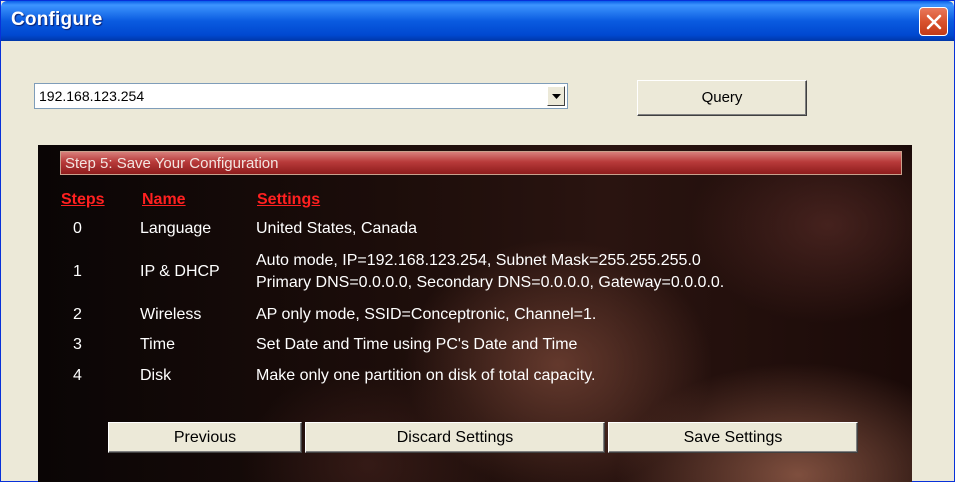 This screenshot has width=955, height=482. Describe the element at coordinates (77, 228) in the screenshot. I see `row-step: 0` at that location.